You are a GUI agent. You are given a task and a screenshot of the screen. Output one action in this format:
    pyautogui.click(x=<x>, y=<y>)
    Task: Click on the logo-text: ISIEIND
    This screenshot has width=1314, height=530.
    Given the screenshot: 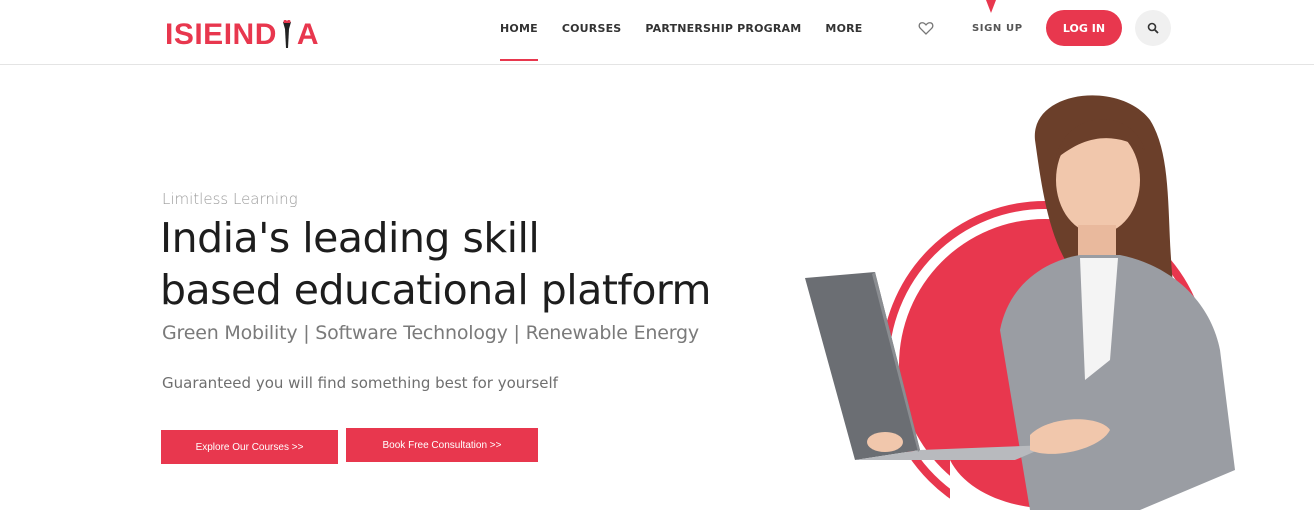 What is the action you would take?
    pyautogui.click(x=221, y=34)
    